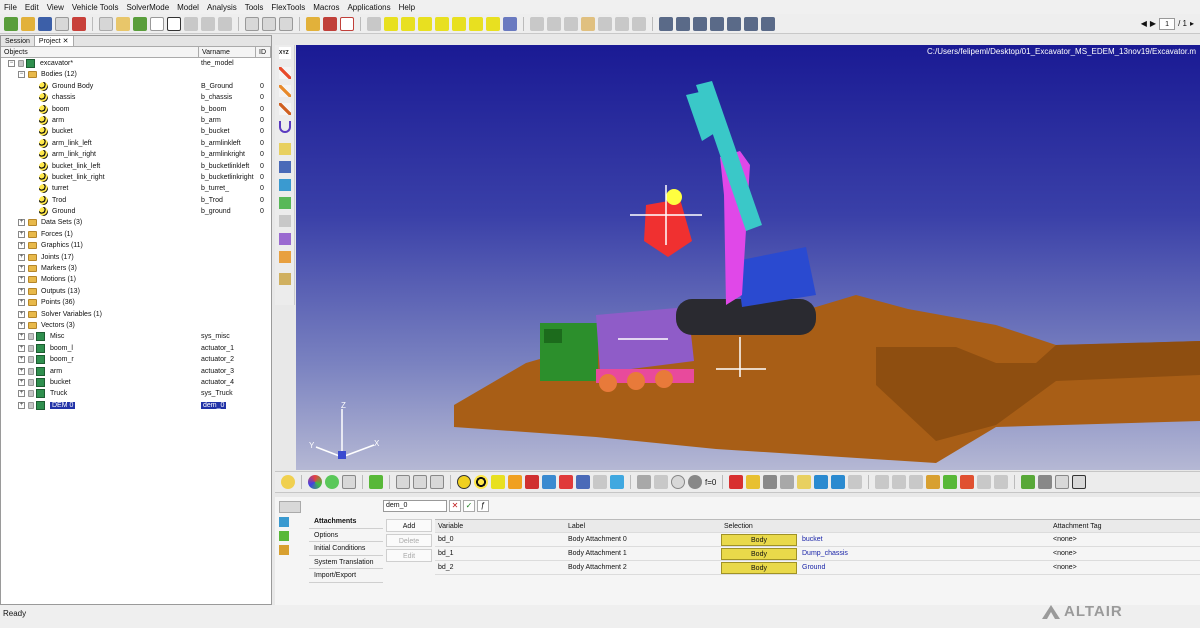  What do you see at coordinates (464, 482) in the screenshot?
I see `point-create-icon` at bounding box center [464, 482].